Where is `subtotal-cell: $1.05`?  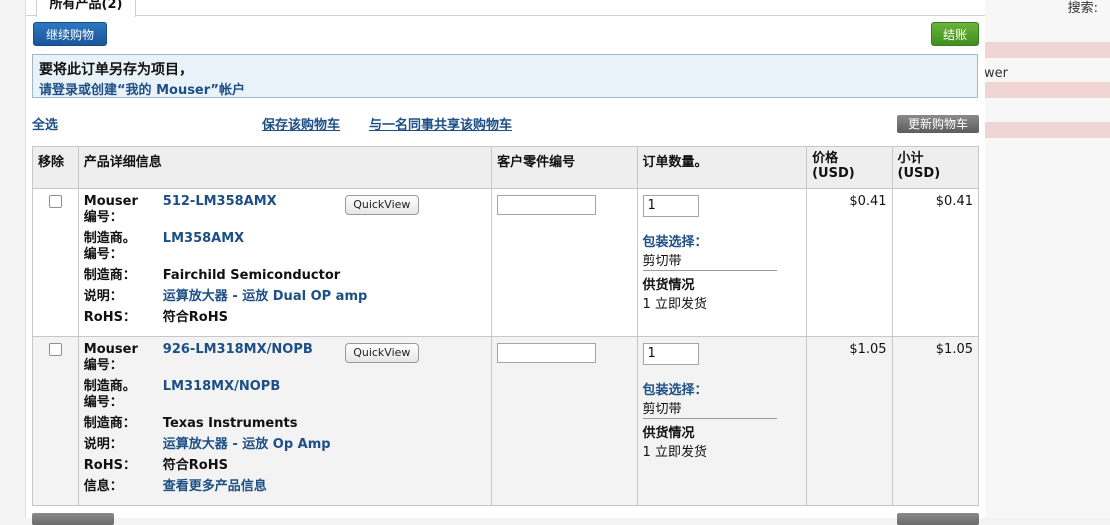
subtotal-cell: $1.05 is located at coordinates (935, 421).